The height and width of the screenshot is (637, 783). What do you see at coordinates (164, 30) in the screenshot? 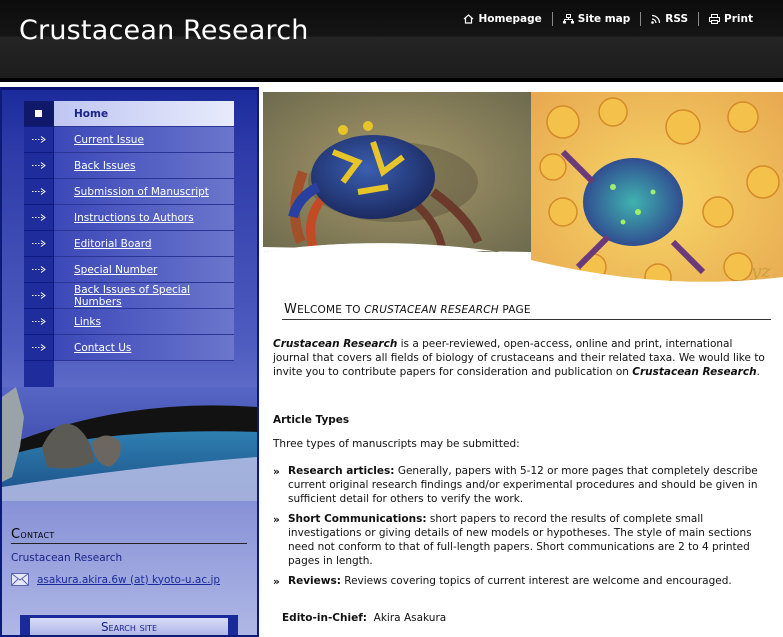
I see `site-title: Crustacean Research` at bounding box center [164, 30].